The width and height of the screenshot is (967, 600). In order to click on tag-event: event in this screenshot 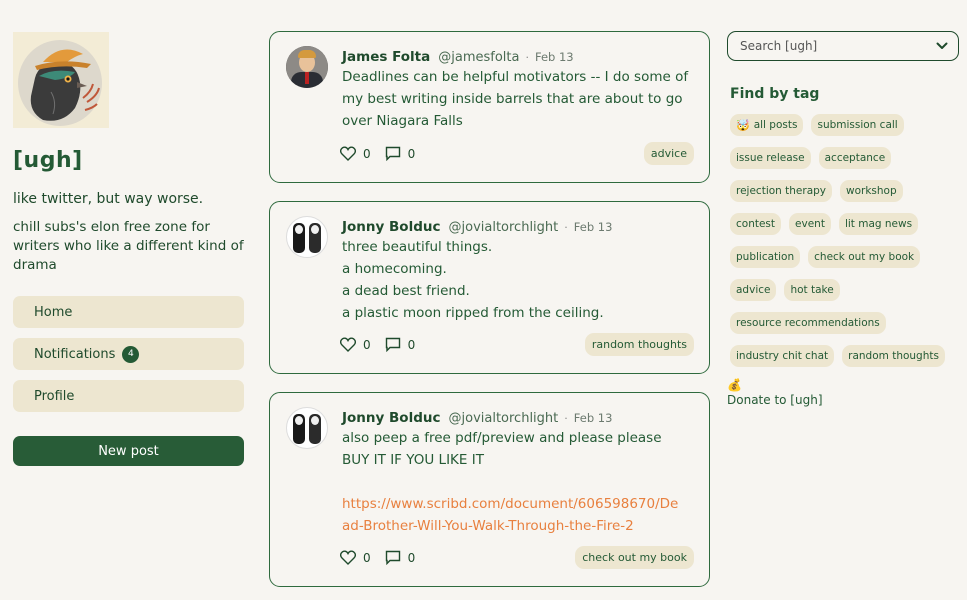, I will do `click(810, 224)`.